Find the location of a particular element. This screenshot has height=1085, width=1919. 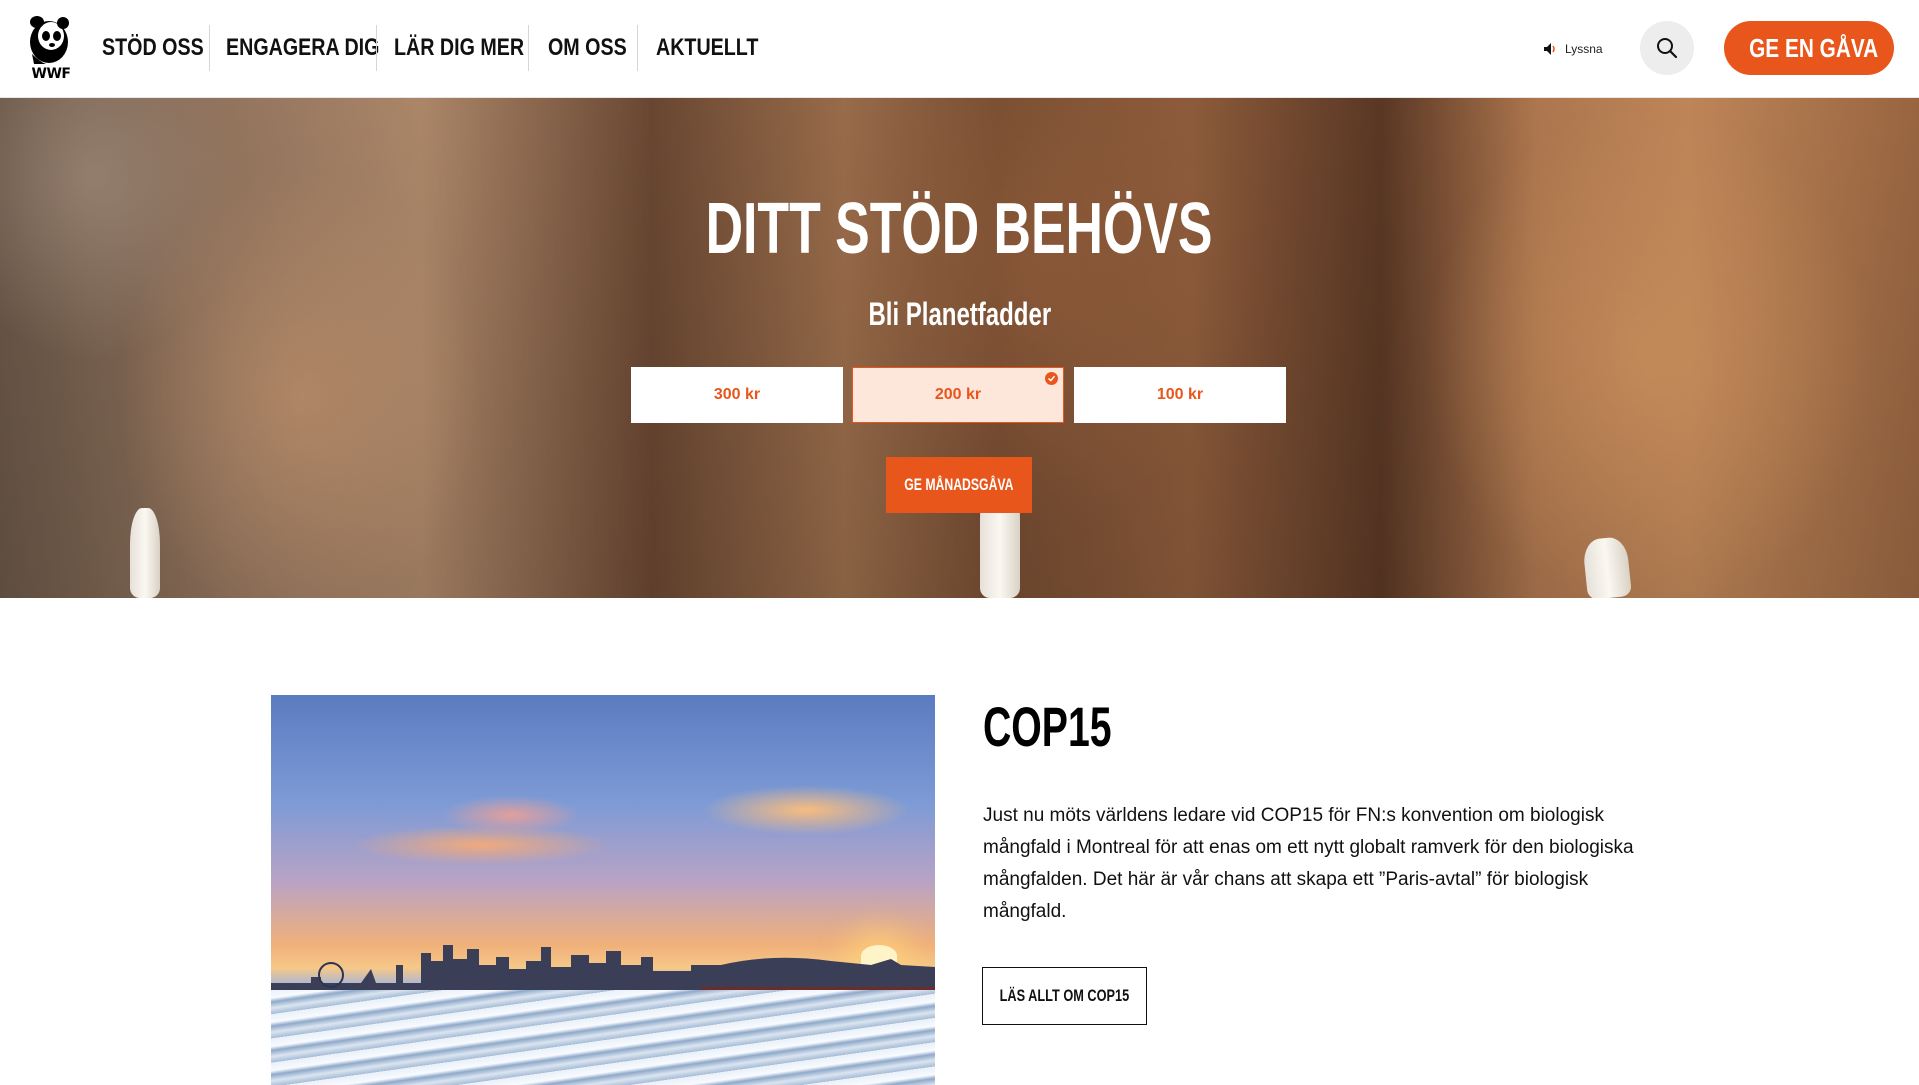

nav-item-stod-oss: STÖD OSS is located at coordinates (164, 48).